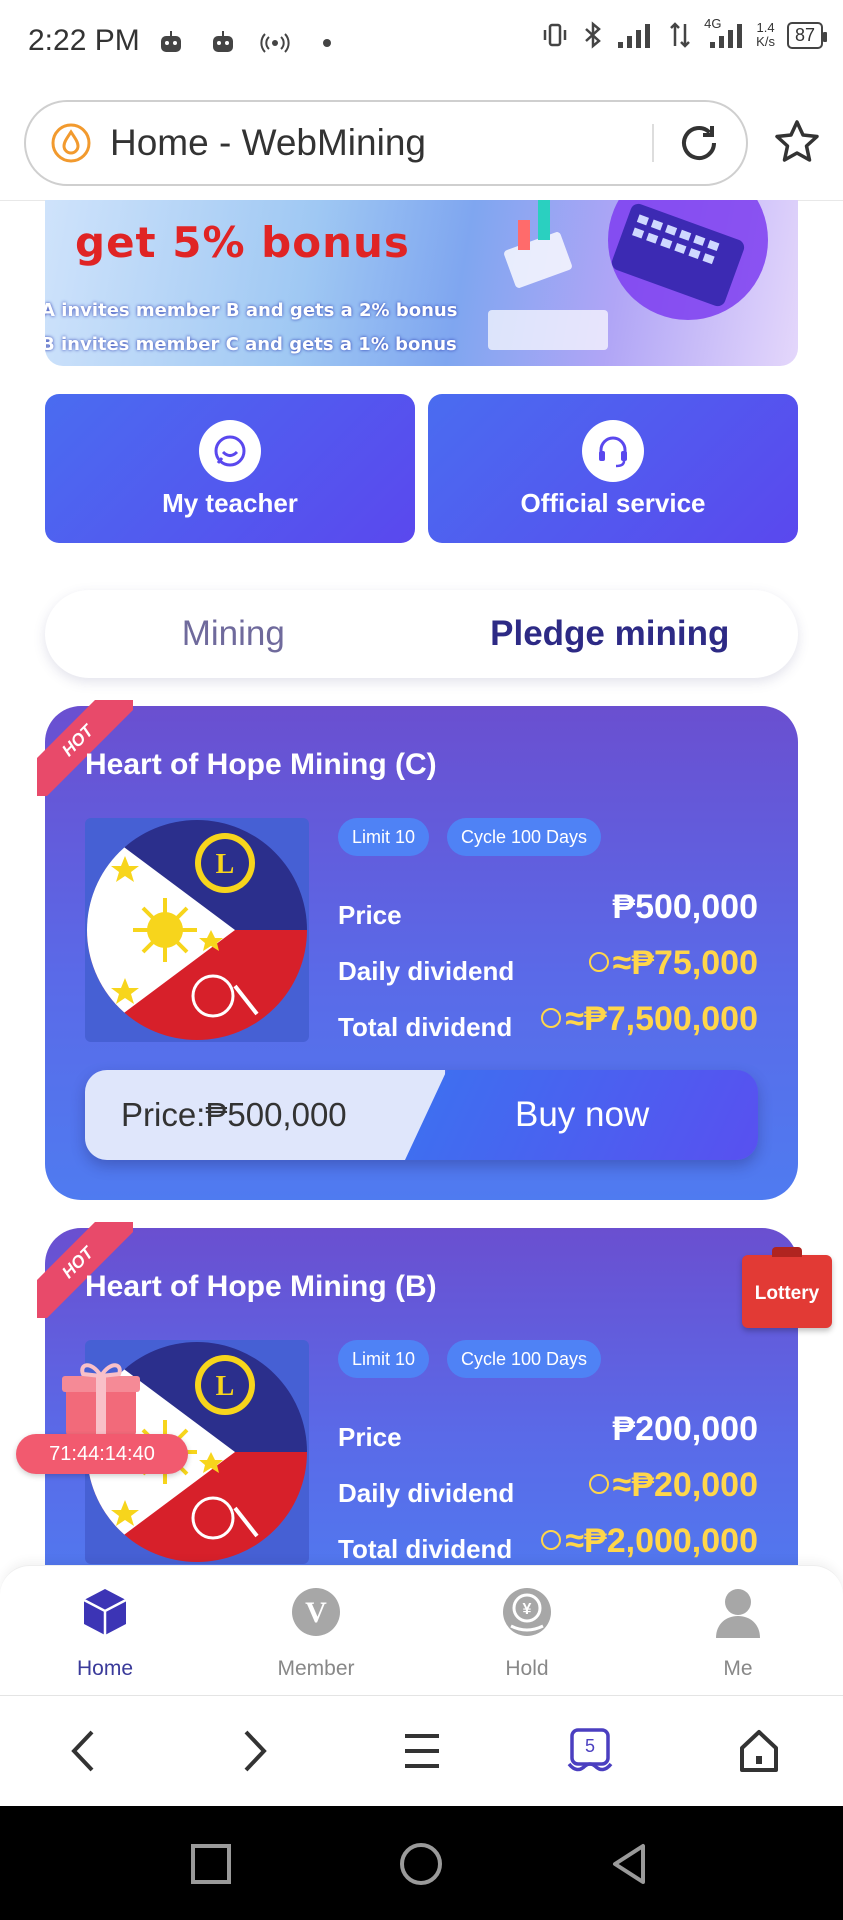 This screenshot has width=843, height=1920. I want to click on official-service-button: Official service, so click(613, 468).